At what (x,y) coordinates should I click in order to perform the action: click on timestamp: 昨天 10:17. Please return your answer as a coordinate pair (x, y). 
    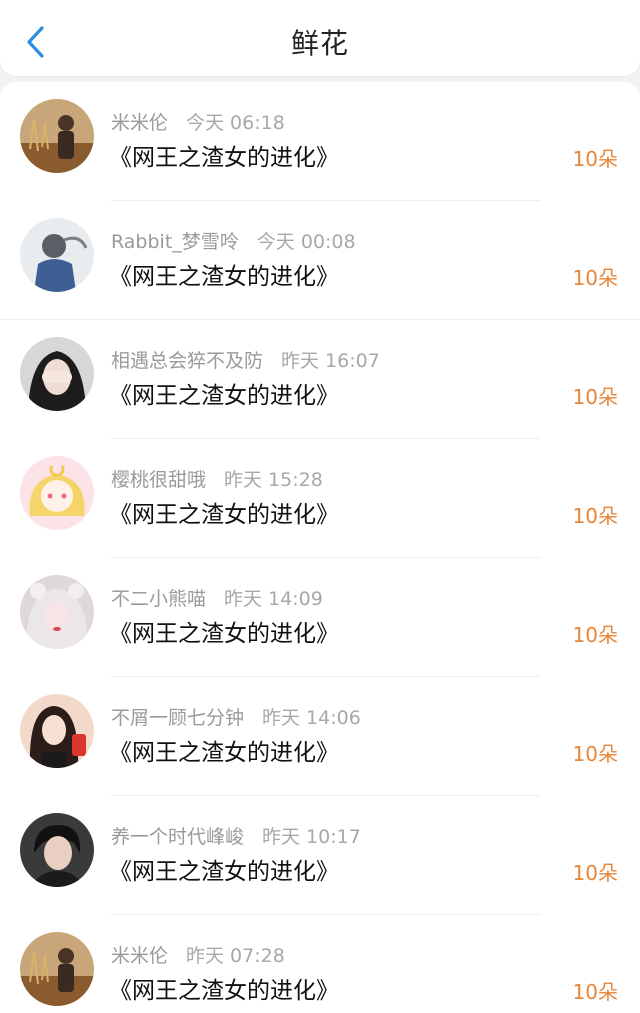
    Looking at the image, I should click on (311, 837).